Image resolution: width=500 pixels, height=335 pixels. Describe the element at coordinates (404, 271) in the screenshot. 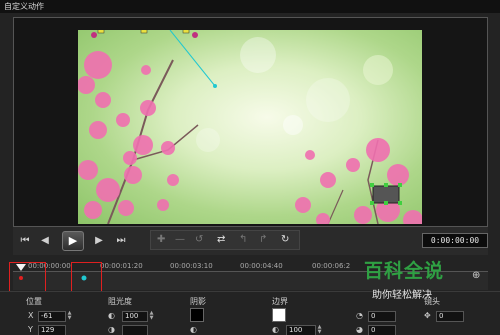

I see `watermark-title: 百科全说` at that location.